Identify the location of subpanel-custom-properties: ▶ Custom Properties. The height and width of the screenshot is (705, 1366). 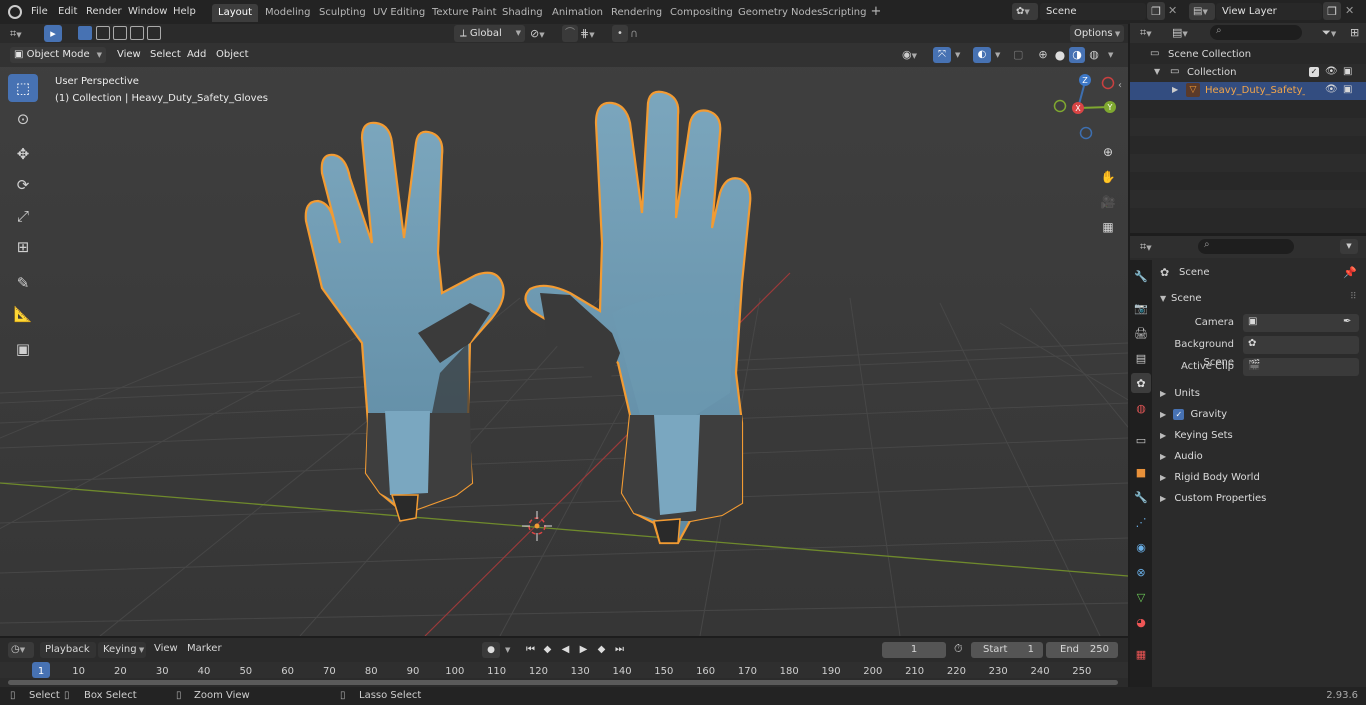
(1260, 499).